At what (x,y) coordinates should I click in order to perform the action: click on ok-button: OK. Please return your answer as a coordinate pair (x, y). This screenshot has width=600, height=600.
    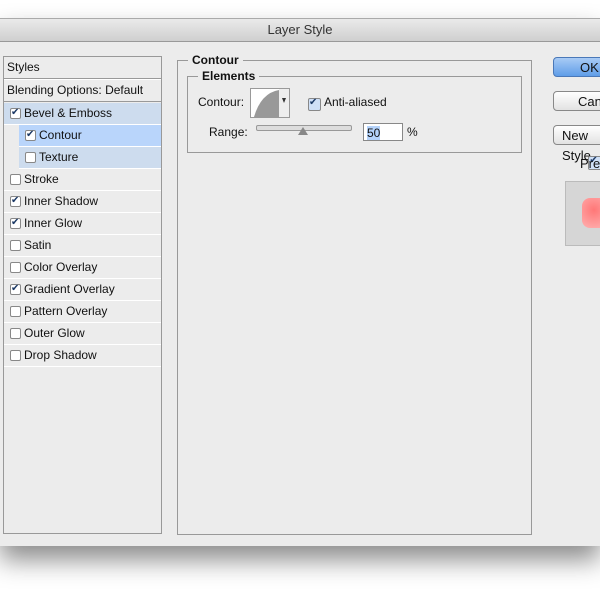
    Looking at the image, I should click on (576, 67).